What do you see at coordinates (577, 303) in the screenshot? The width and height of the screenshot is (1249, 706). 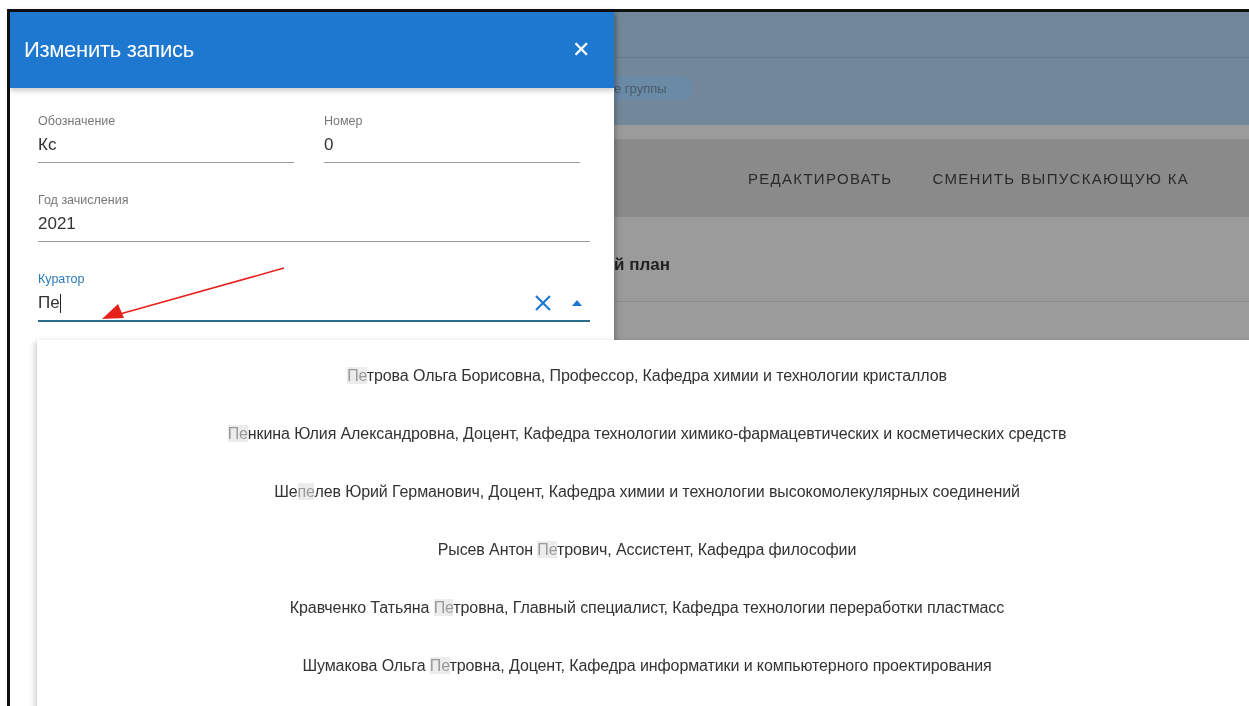 I see `caret-up-icon` at bounding box center [577, 303].